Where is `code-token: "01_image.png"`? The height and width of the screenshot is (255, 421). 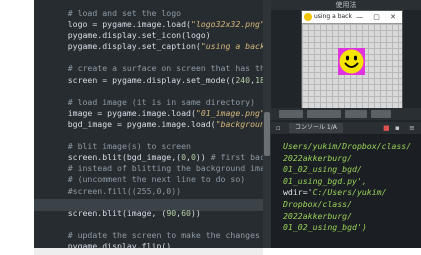 code-token: "01_image.png" is located at coordinates (229, 112).